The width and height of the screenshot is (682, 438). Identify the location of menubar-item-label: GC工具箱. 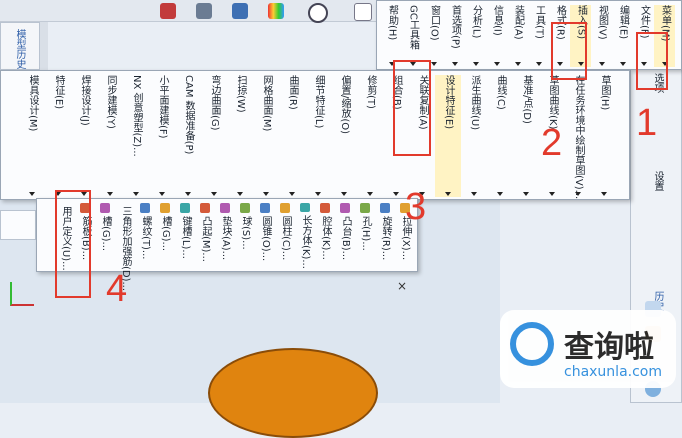
(413, 27).